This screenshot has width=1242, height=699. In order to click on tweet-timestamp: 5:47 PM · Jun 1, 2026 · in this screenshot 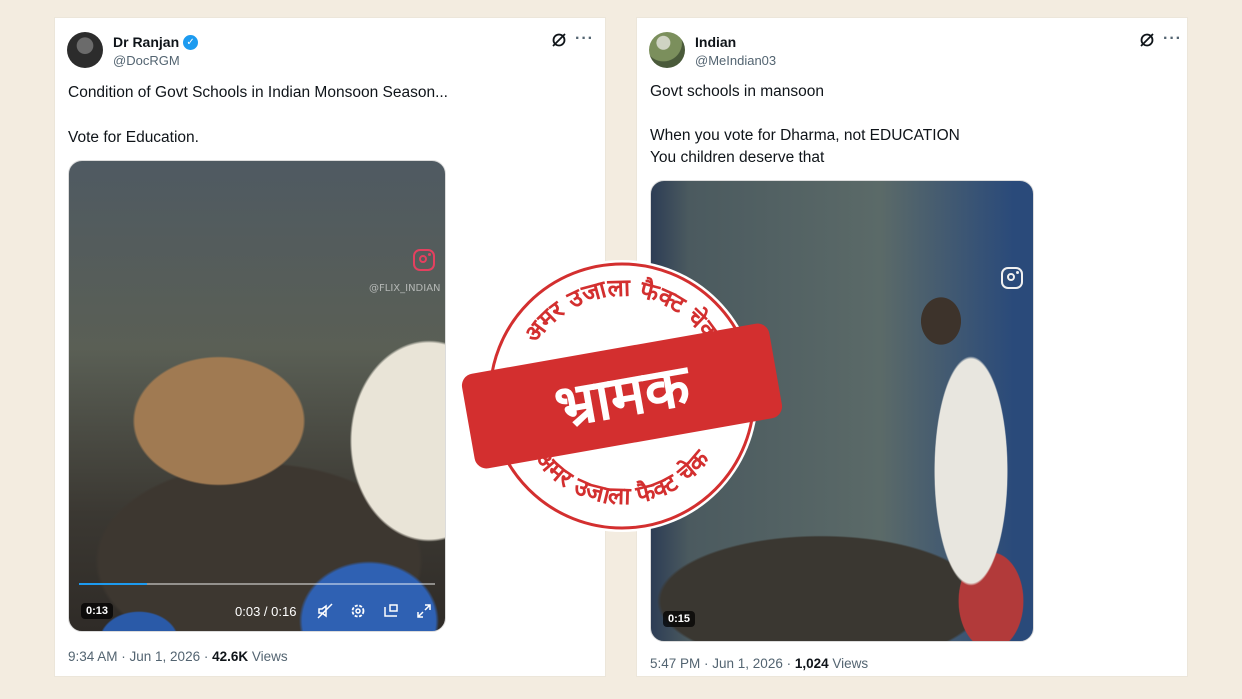, I will do `click(722, 663)`.